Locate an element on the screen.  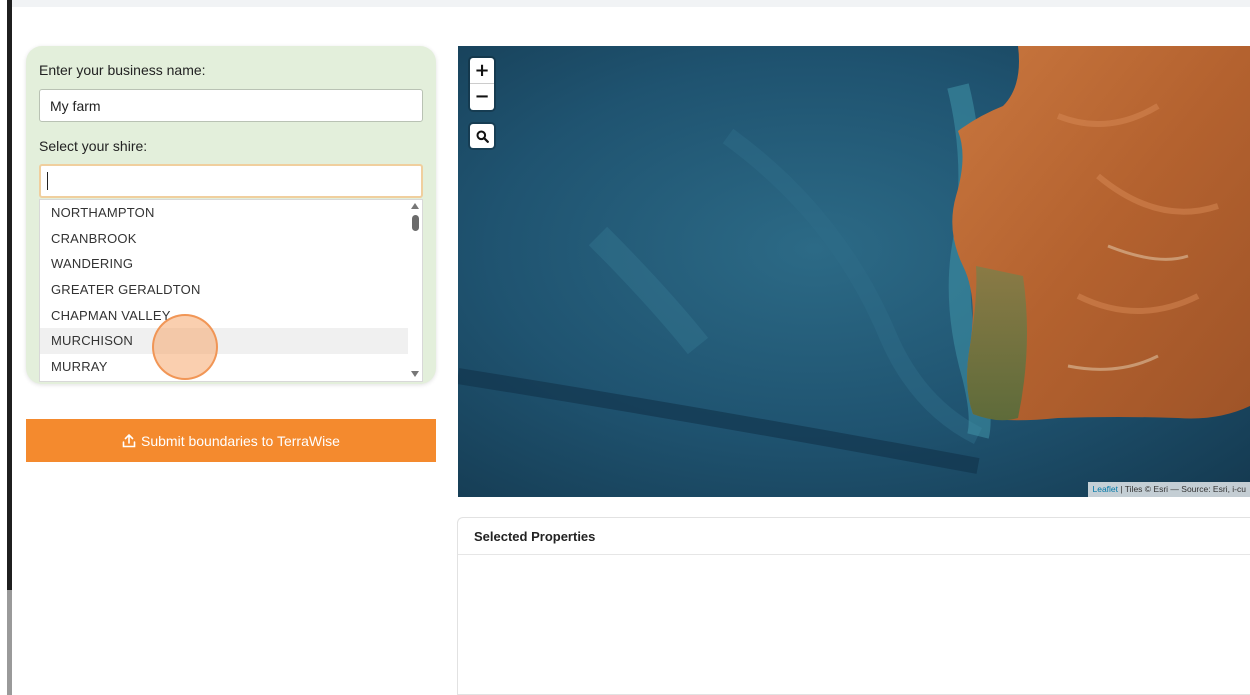
business-name-input is located at coordinates (231, 105).